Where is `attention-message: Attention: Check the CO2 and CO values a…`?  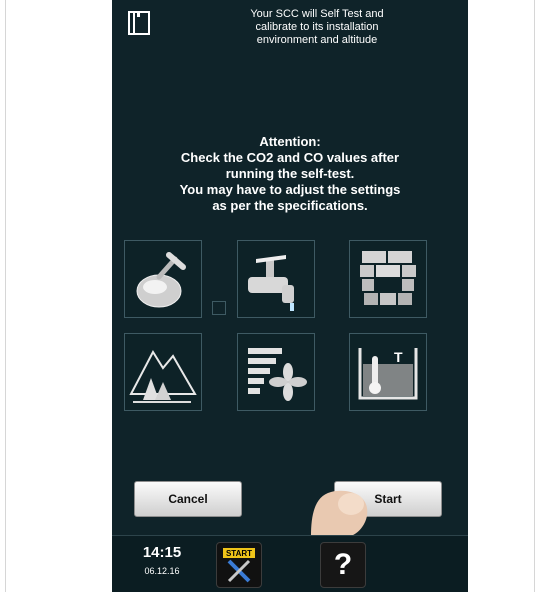 attention-message: Attention: Check the CO2 and CO values a… is located at coordinates (290, 174).